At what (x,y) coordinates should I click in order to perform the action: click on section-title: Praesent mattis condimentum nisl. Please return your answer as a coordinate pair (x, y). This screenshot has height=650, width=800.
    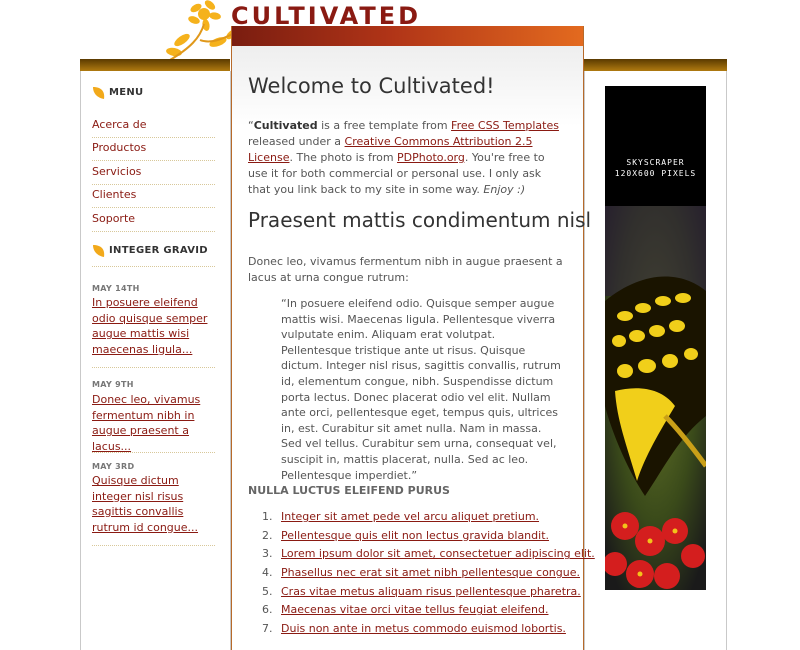
    Looking at the image, I should click on (420, 220).